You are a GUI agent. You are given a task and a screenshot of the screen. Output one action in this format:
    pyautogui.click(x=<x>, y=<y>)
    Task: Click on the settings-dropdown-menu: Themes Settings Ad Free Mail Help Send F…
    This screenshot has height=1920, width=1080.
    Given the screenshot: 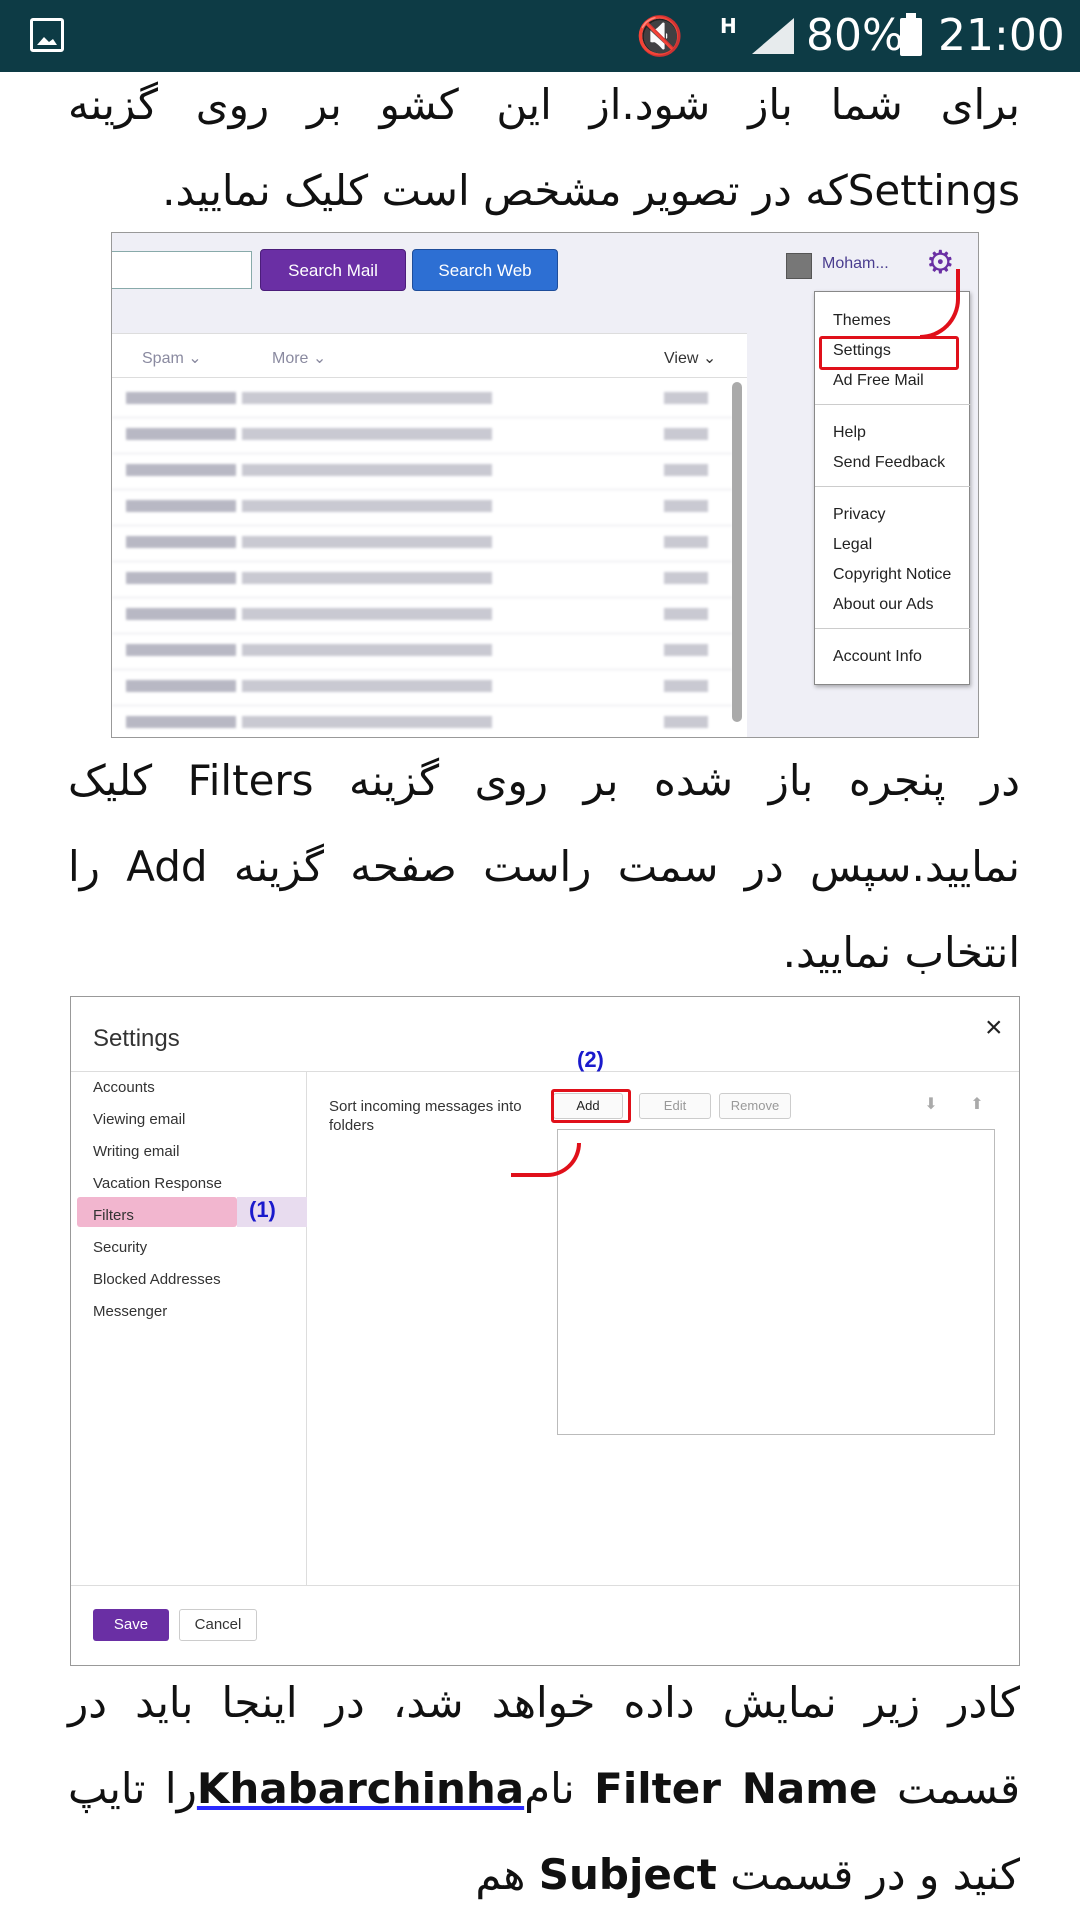 What is the action you would take?
    pyautogui.click(x=892, y=488)
    